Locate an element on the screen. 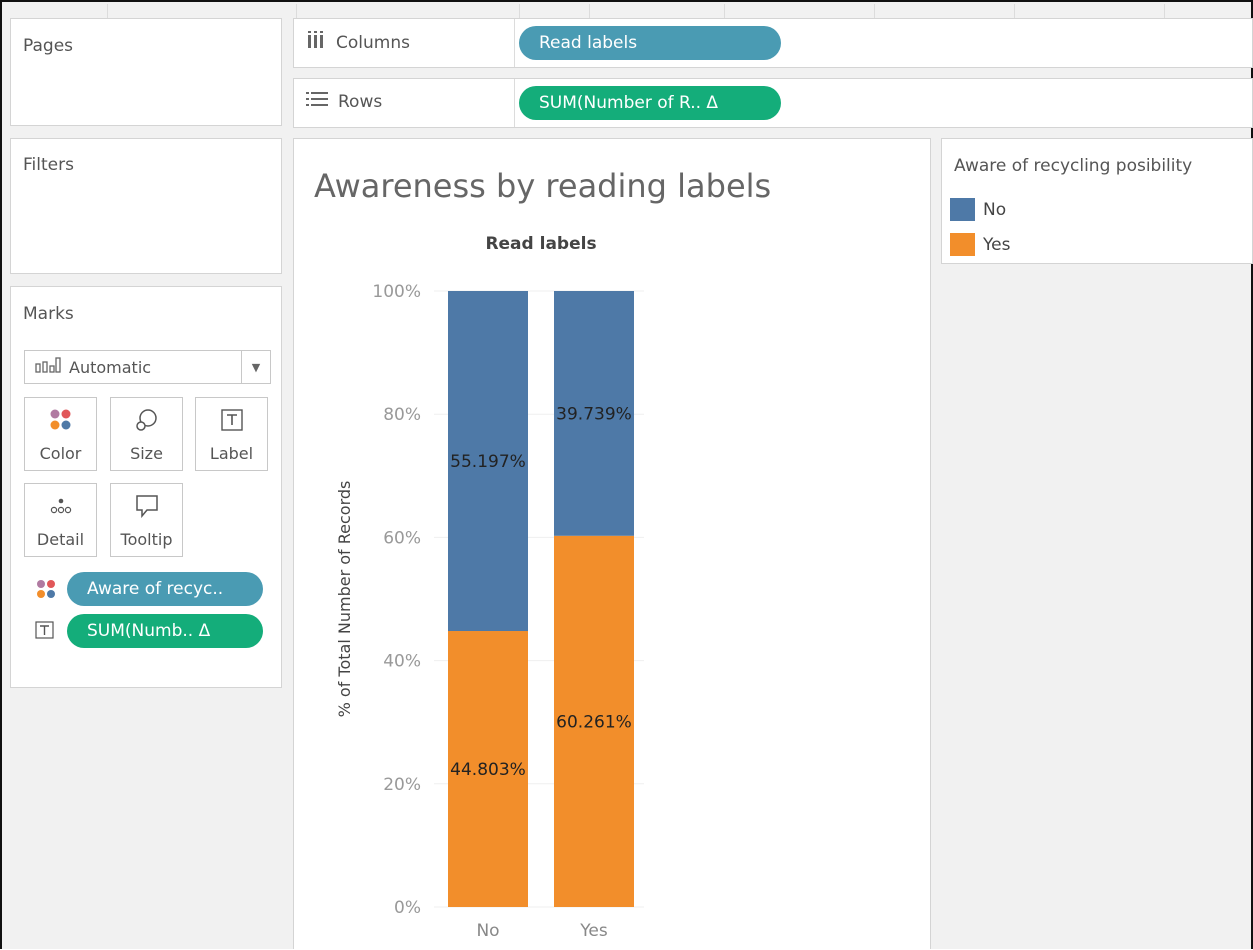 This screenshot has height=950, width=1253. color-mark-row: Aware of recyc.. is located at coordinates (155, 589).